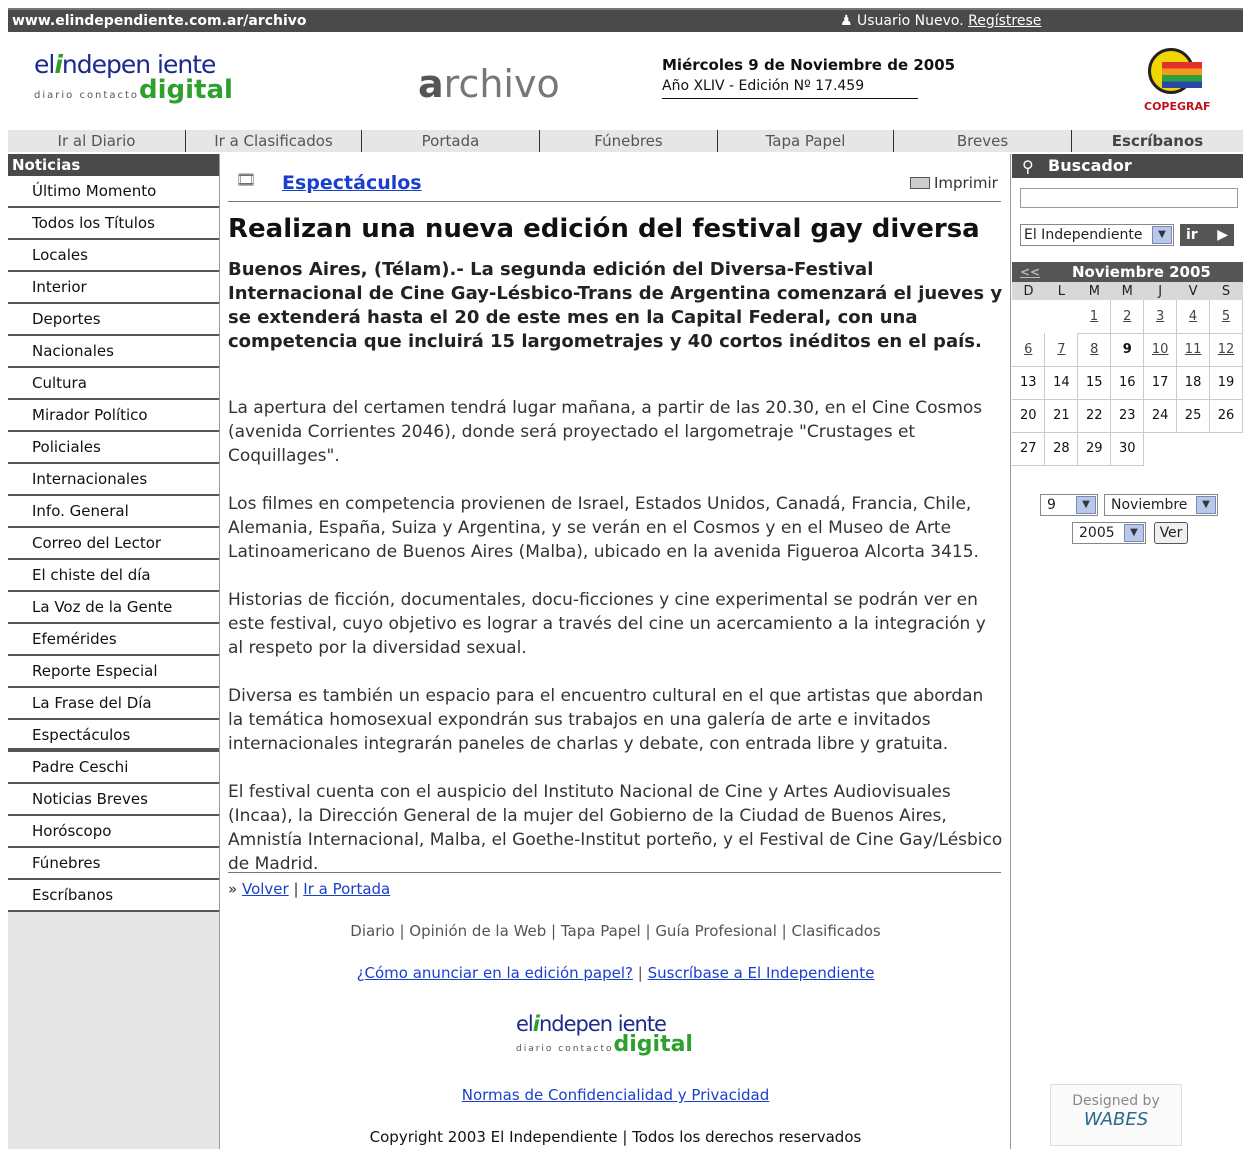 This screenshot has width=1243, height=1149. What do you see at coordinates (1028, 166) in the screenshot?
I see `key-icon: ⚲` at bounding box center [1028, 166].